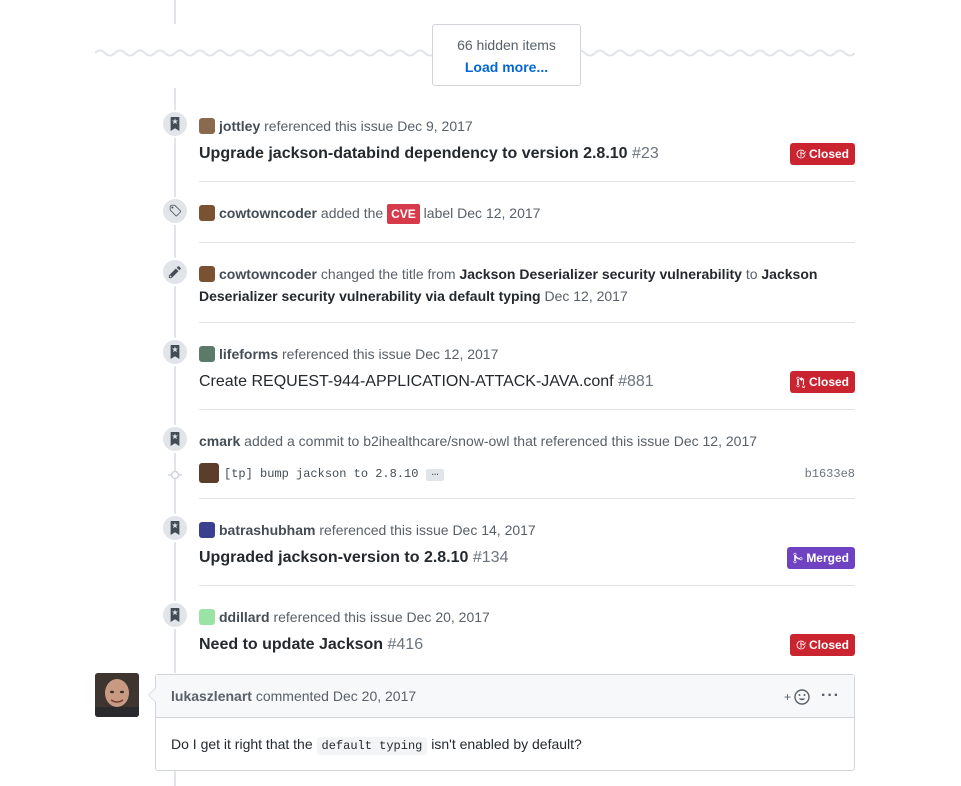 The width and height of the screenshot is (961, 786). I want to click on inline-code: default typing, so click(372, 746).